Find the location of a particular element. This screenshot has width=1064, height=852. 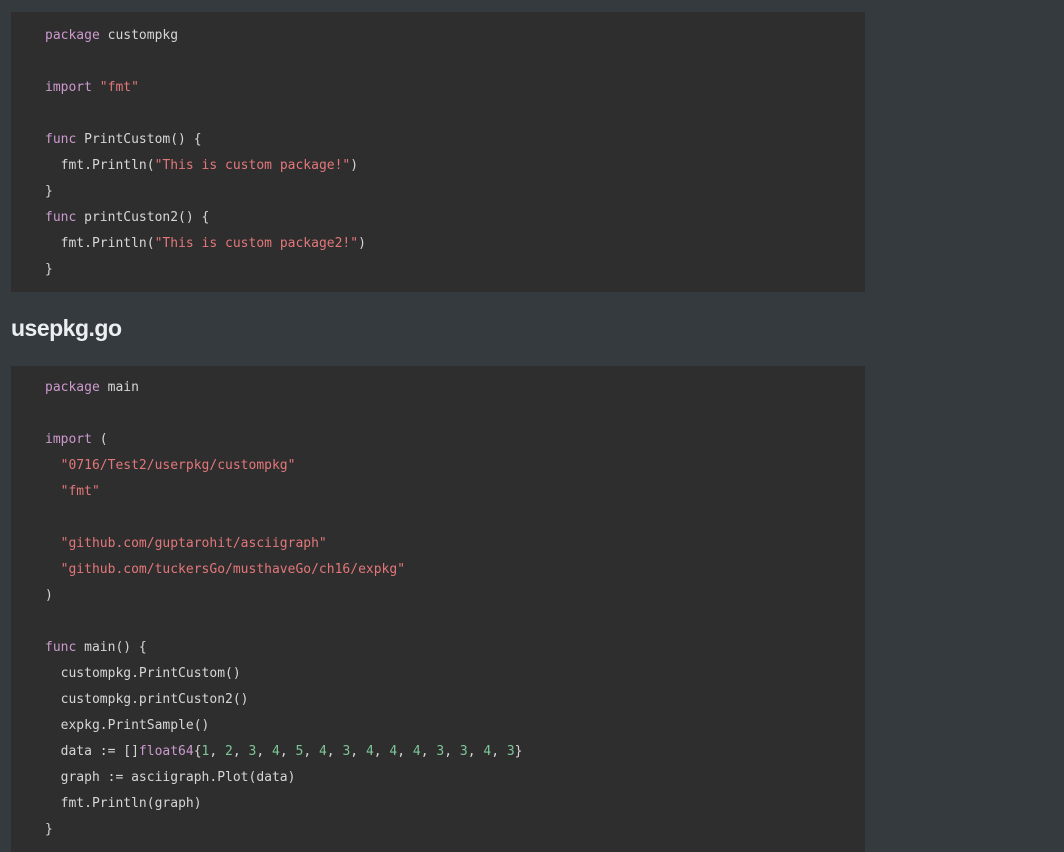

code-token-string-soft: "fmt" is located at coordinates (119, 87).